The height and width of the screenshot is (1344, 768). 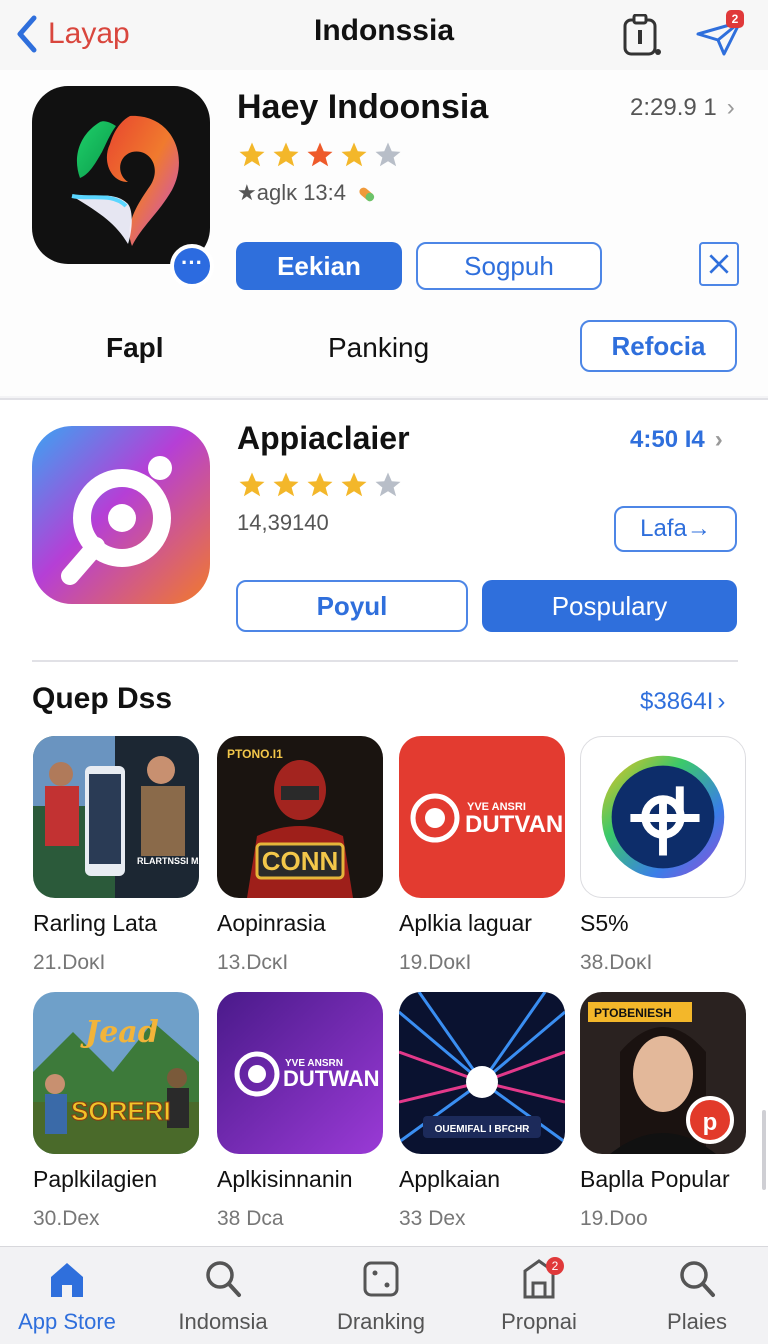 What do you see at coordinates (285, 1179) in the screenshot?
I see `app-name: Aplkisinnanin` at bounding box center [285, 1179].